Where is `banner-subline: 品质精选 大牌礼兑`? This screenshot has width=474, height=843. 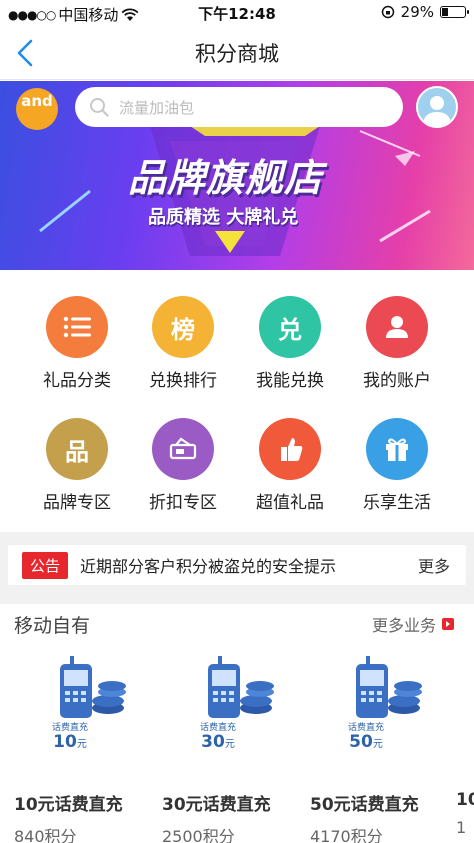
banner-subline: 品质精选 大牌礼兑 is located at coordinates (223, 217).